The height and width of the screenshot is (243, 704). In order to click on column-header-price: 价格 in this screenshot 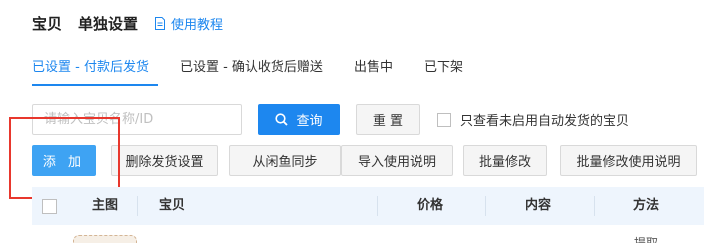, I will do `click(430, 205)`.